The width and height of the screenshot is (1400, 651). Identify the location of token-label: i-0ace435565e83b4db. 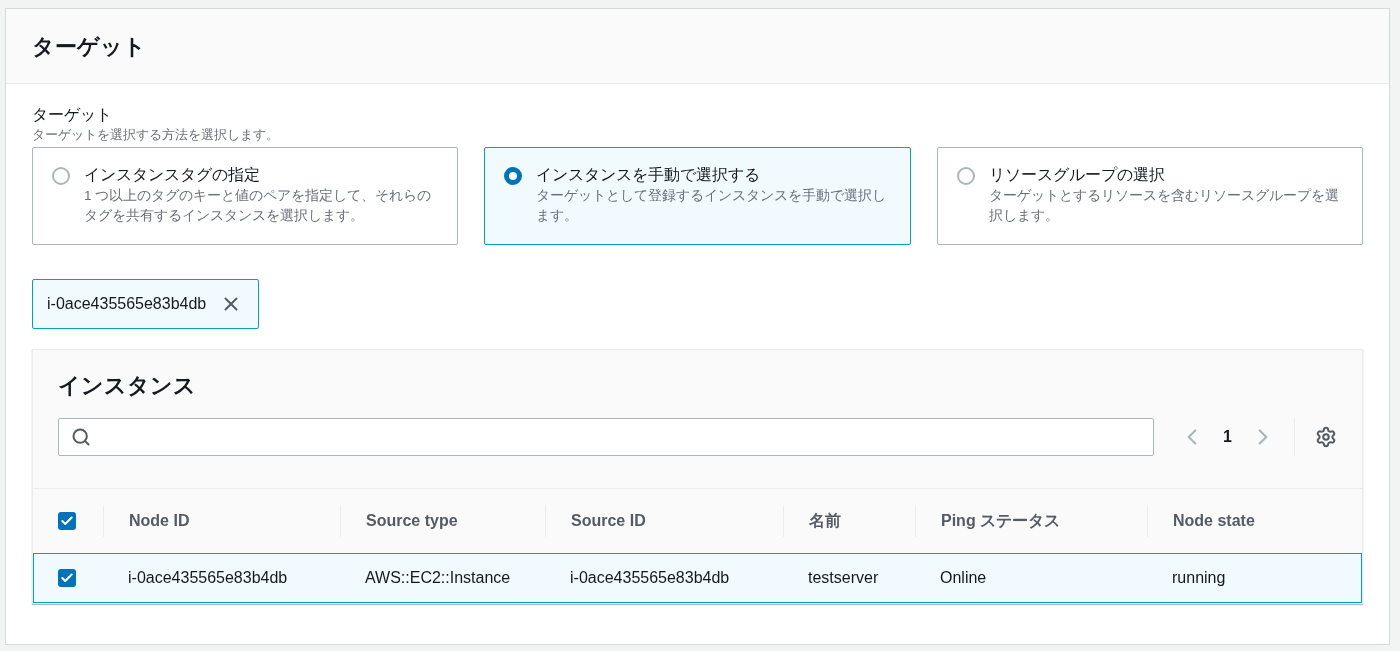
(127, 304).